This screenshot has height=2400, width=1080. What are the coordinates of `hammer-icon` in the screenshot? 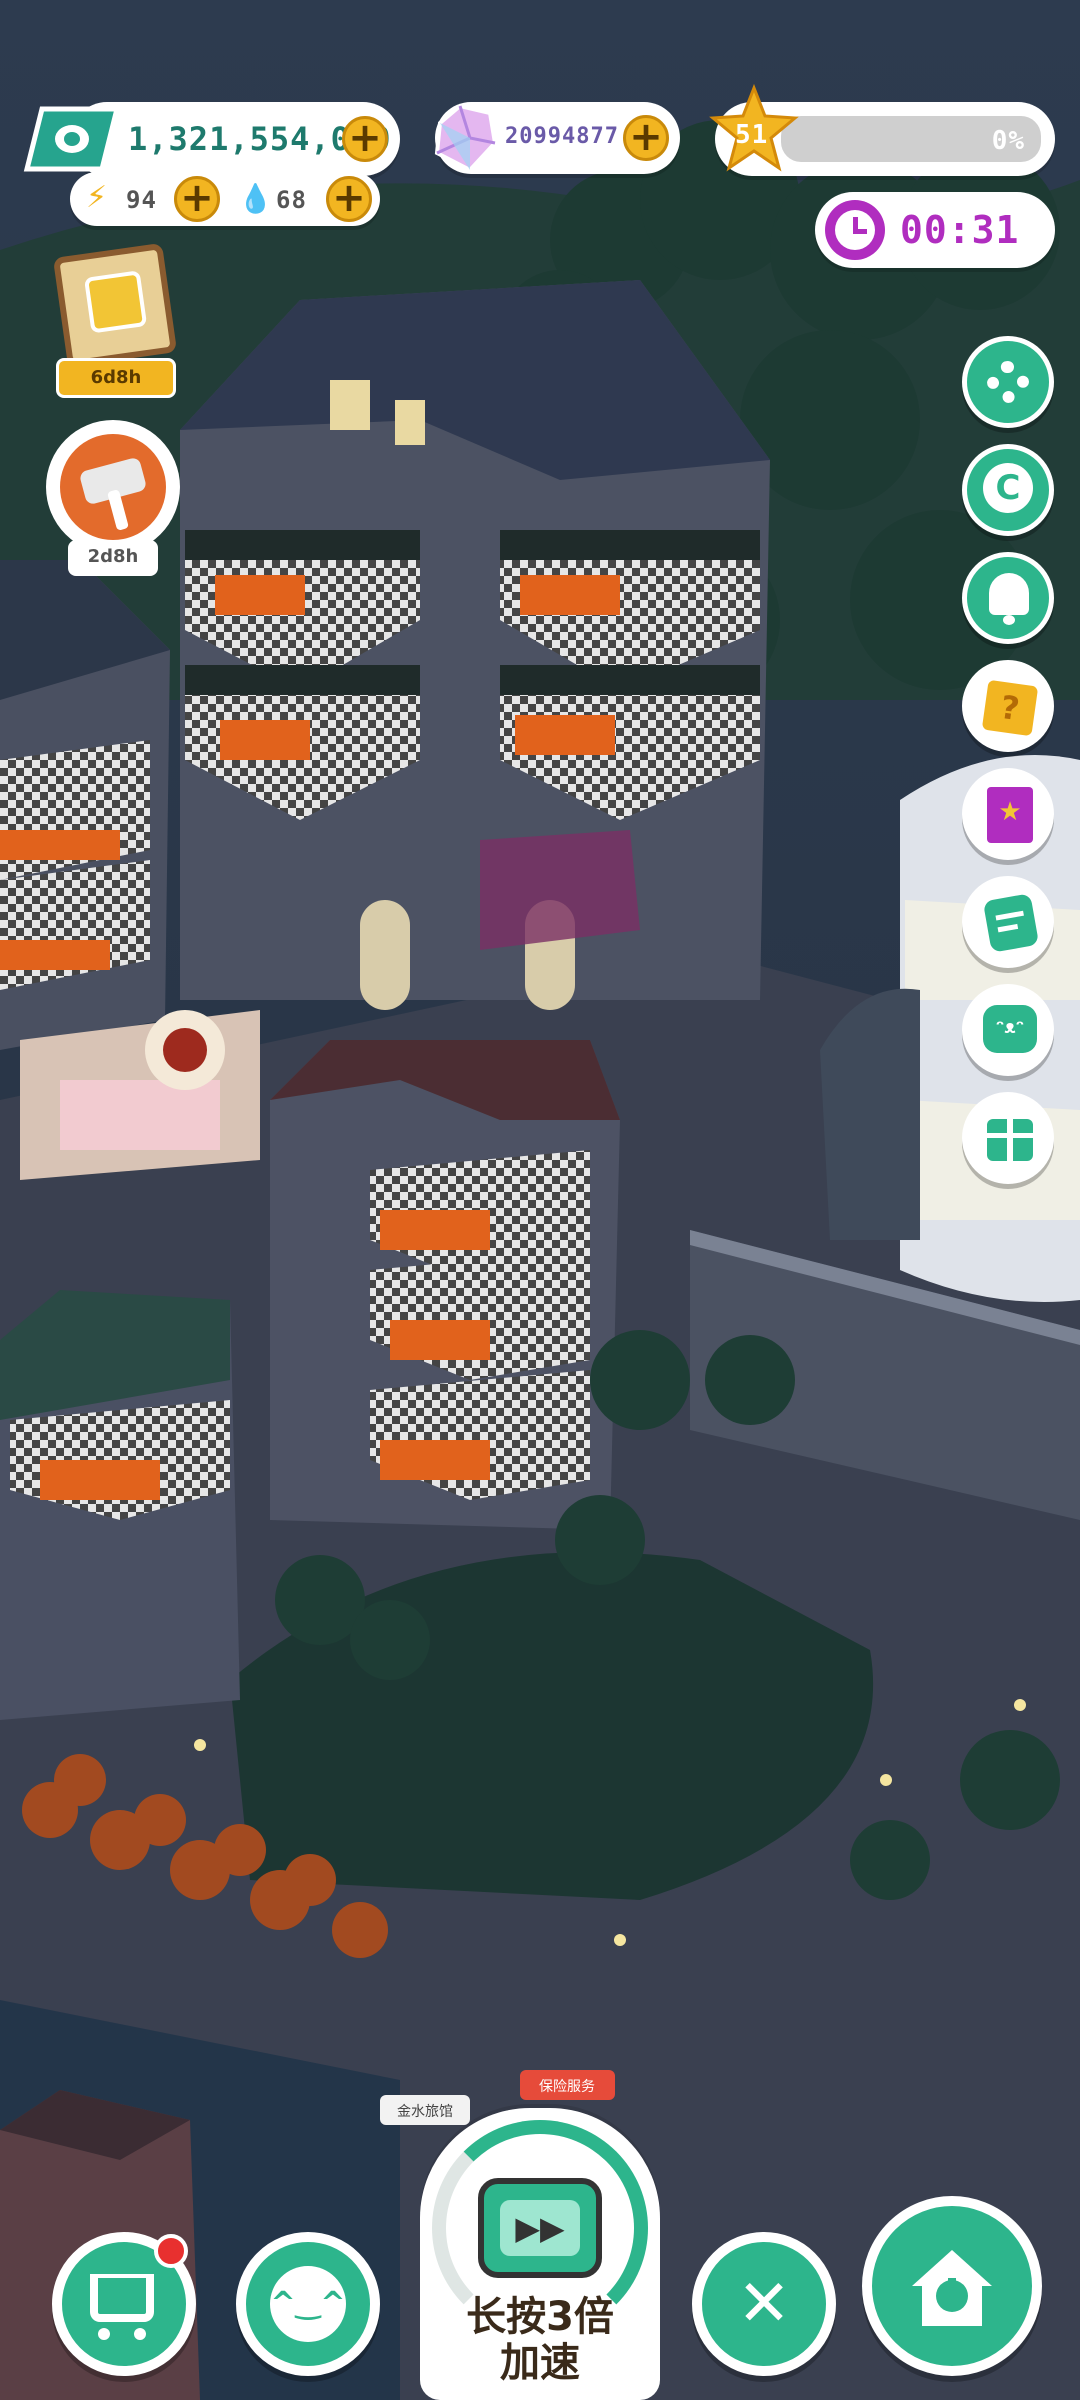 It's located at (113, 487).